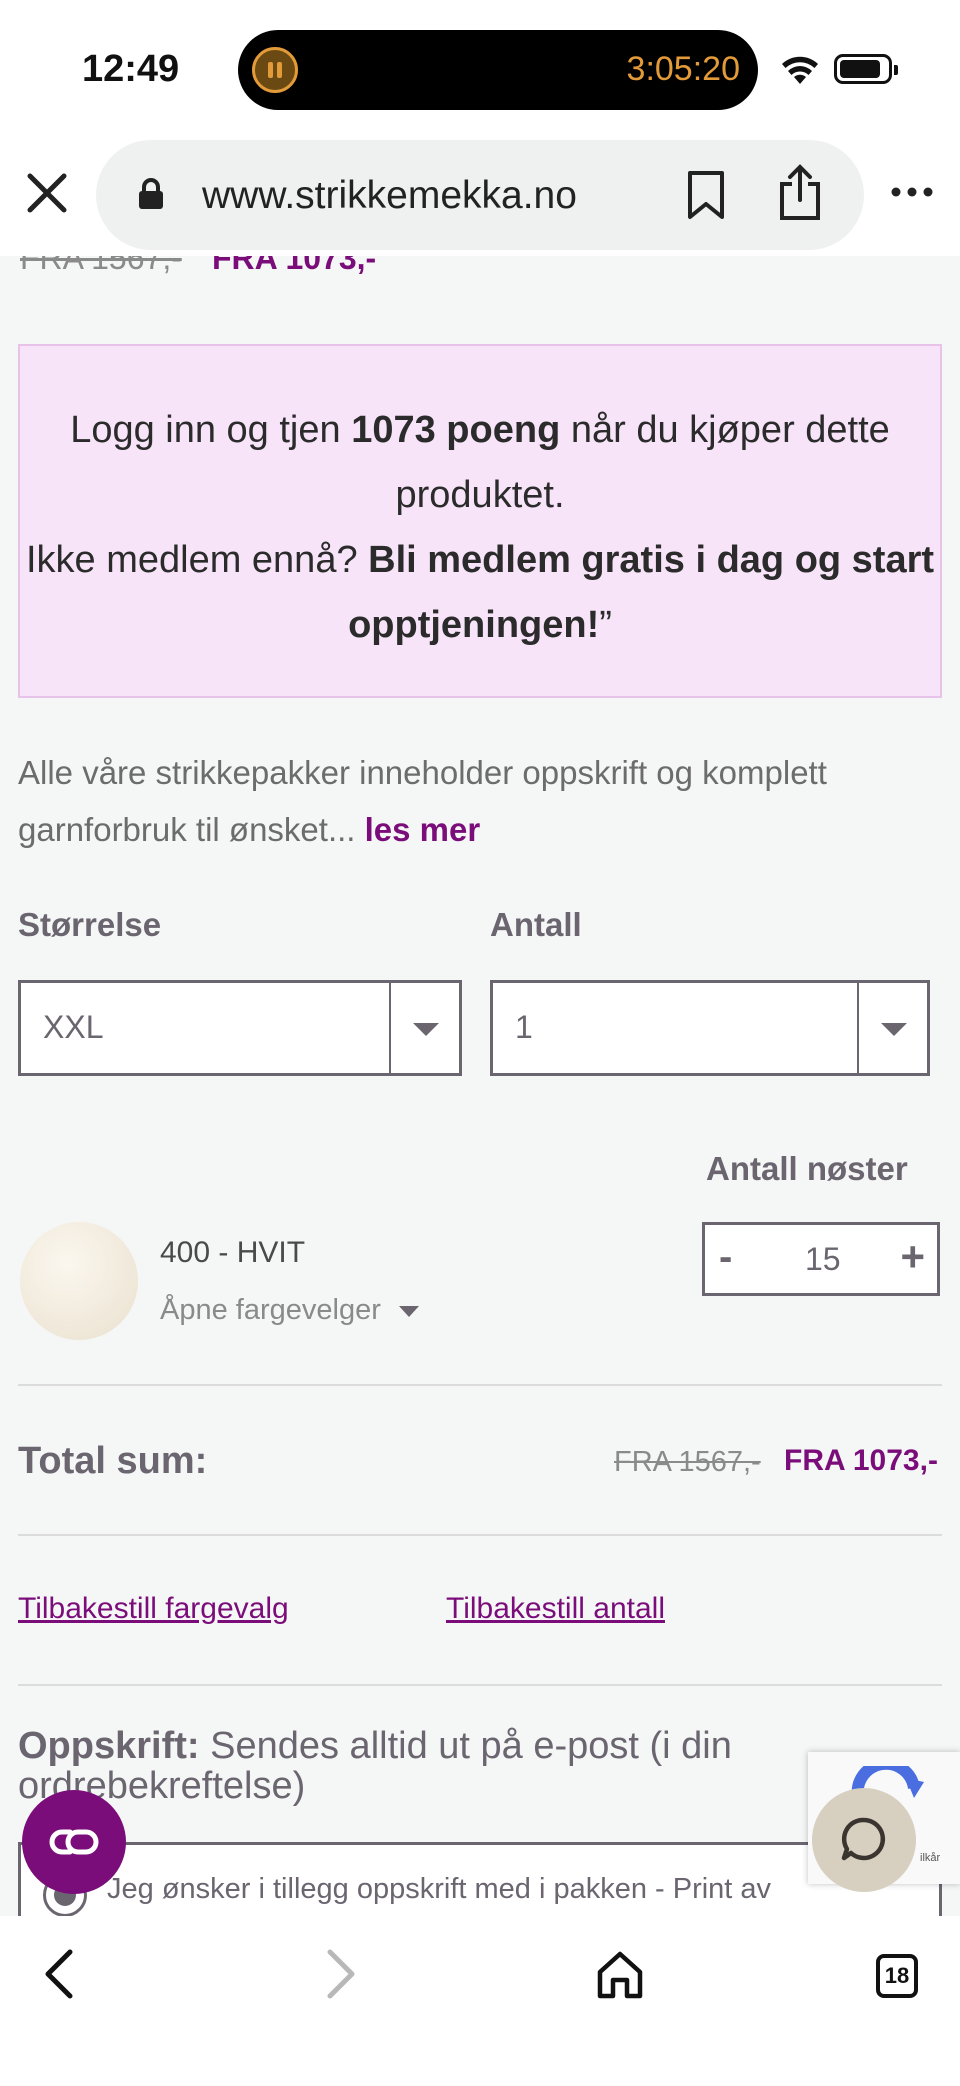 This screenshot has height=2086, width=960. Describe the element at coordinates (408, 1311) in the screenshot. I see `caret-down-icon` at that location.